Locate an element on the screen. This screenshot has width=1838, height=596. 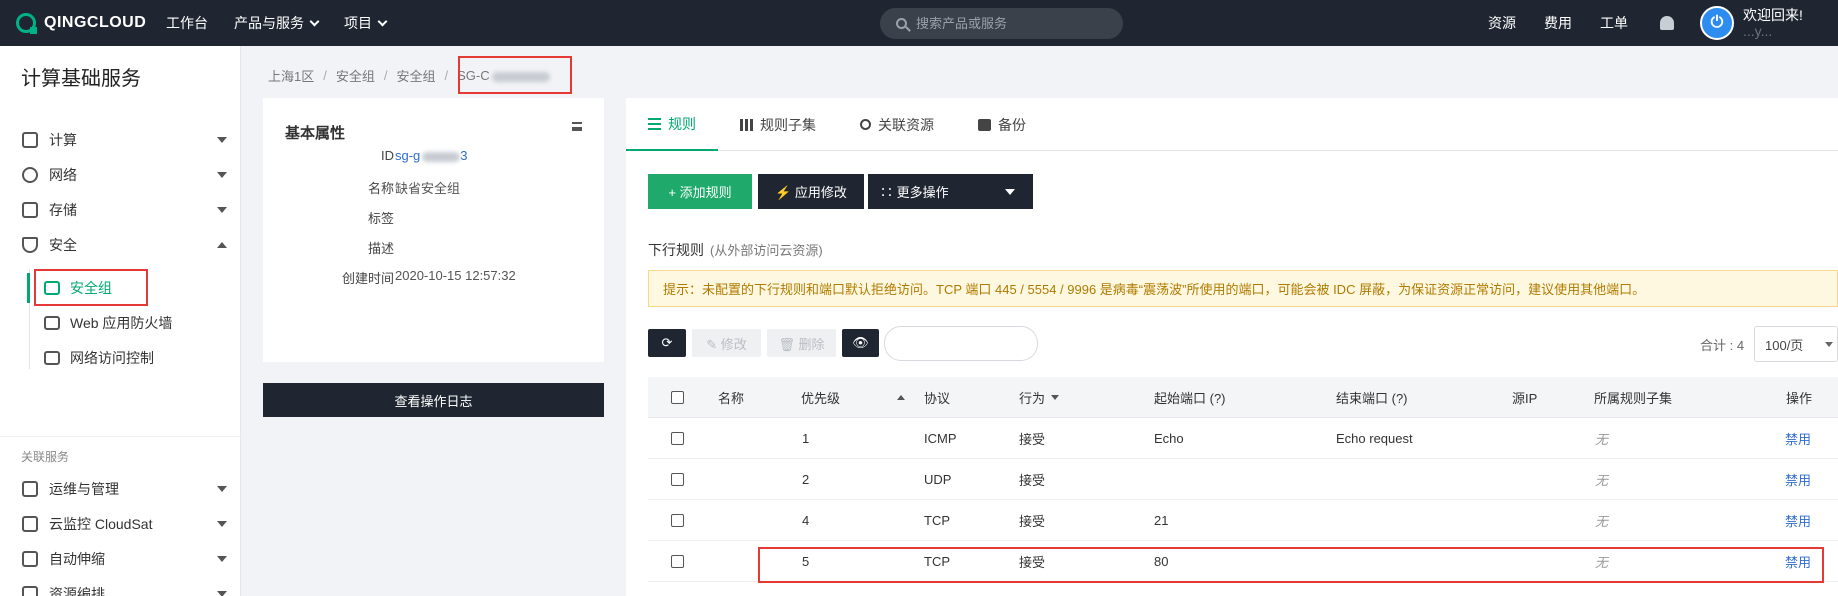
sidebar-item-waf: Web 应用防火墙 is located at coordinates (139, 323).